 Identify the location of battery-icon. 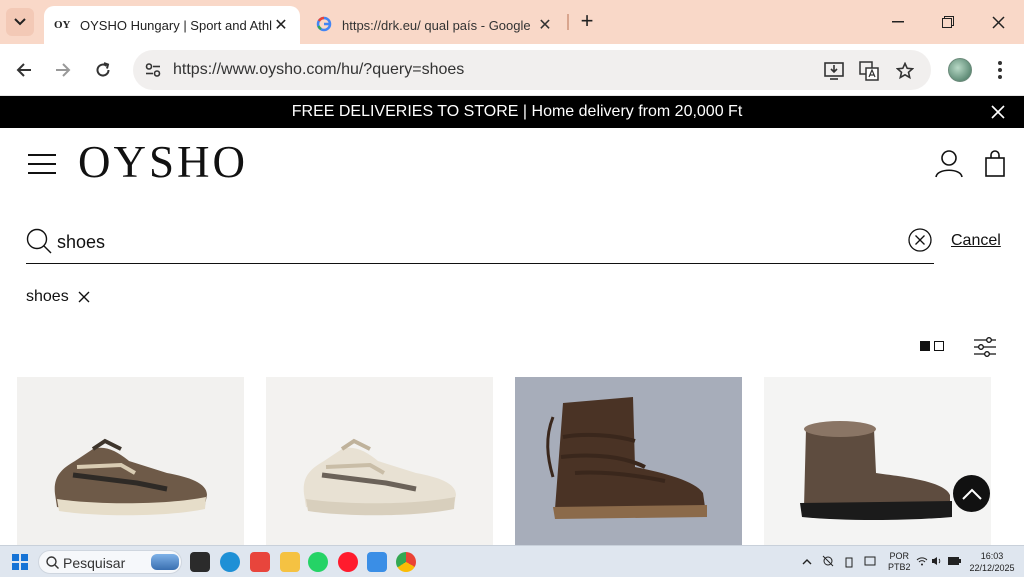
(954, 561).